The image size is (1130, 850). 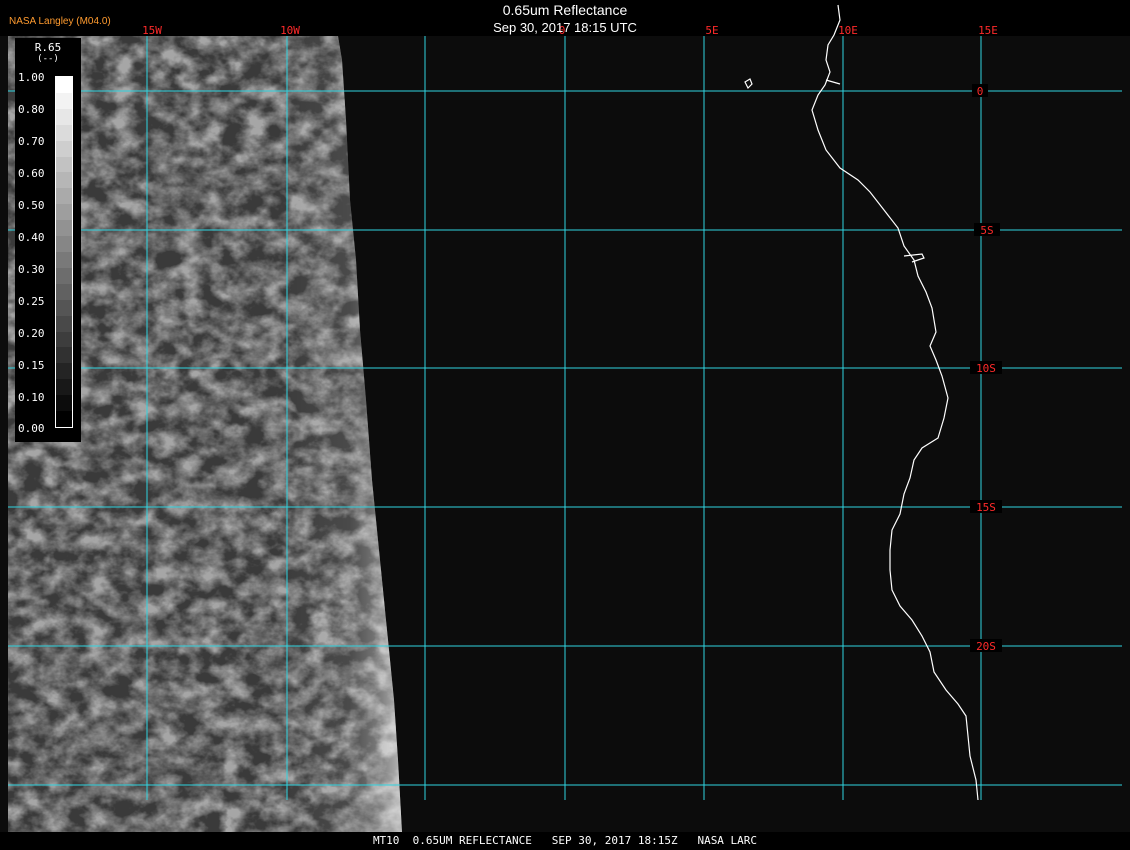 I want to click on lat-label-0: 0, so click(x=980, y=91).